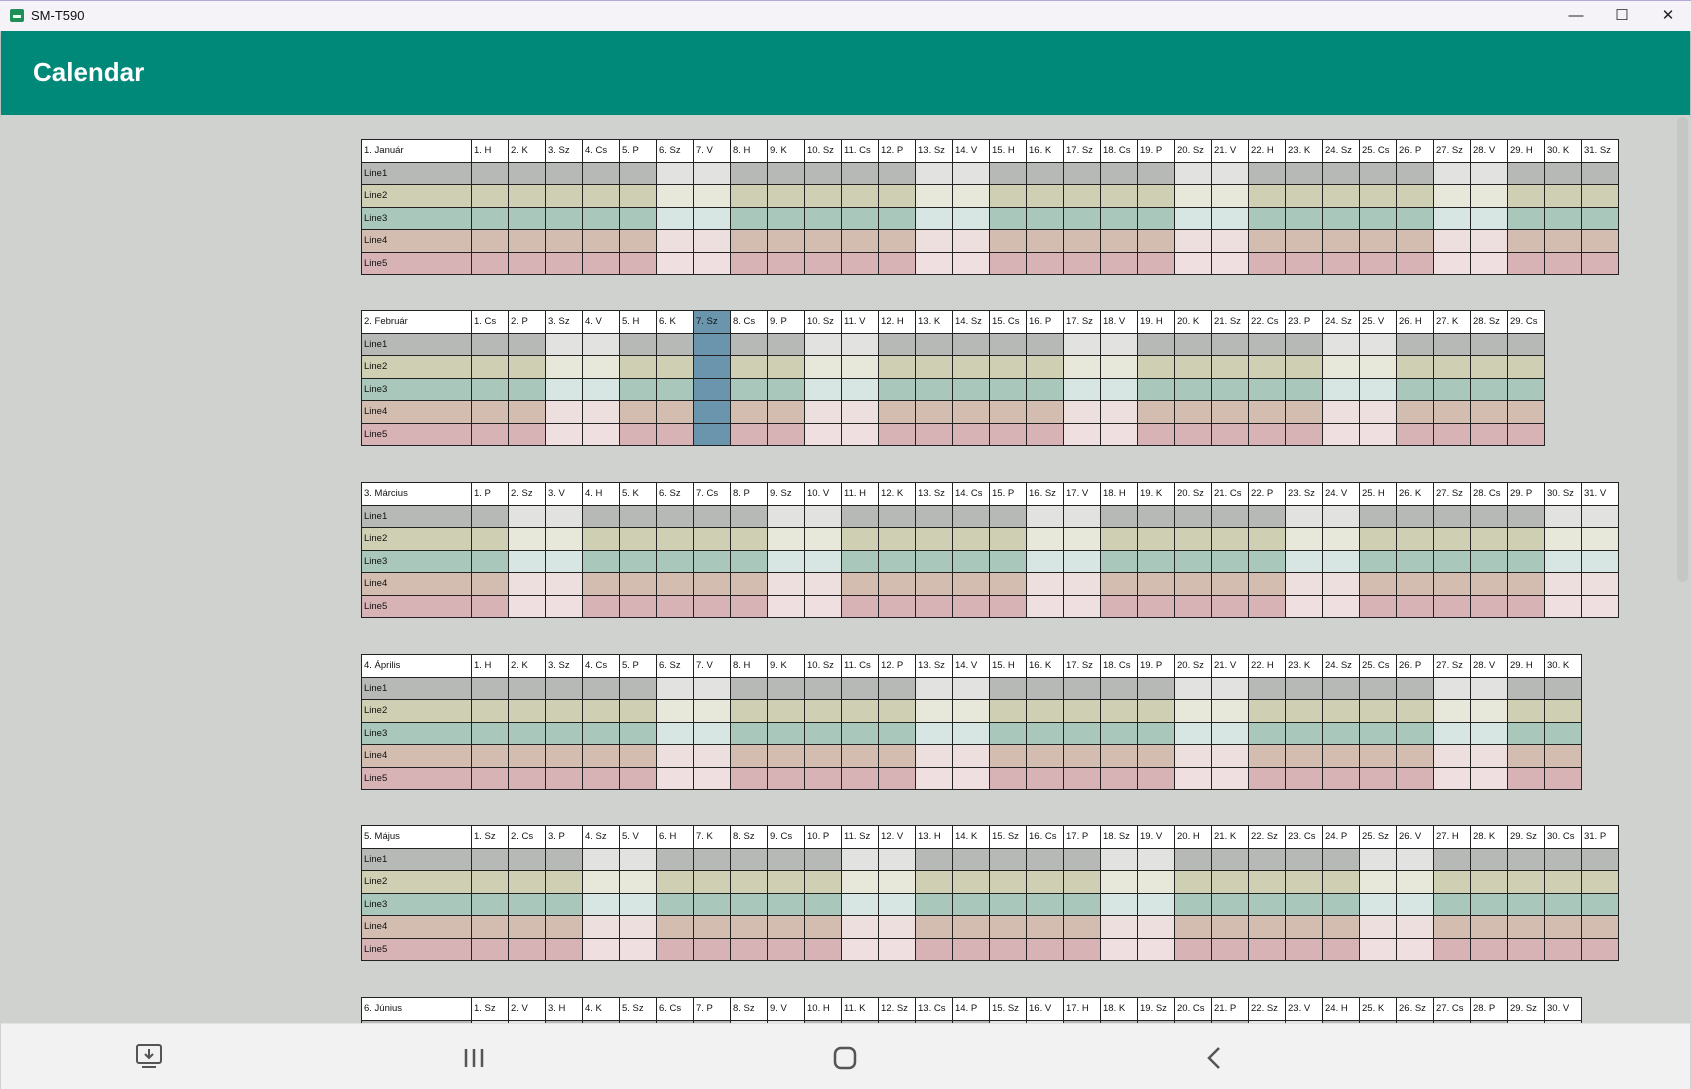 This screenshot has height=1089, width=1691. Describe the element at coordinates (823, 1009) in the screenshot. I see `day-header: 10. H` at that location.